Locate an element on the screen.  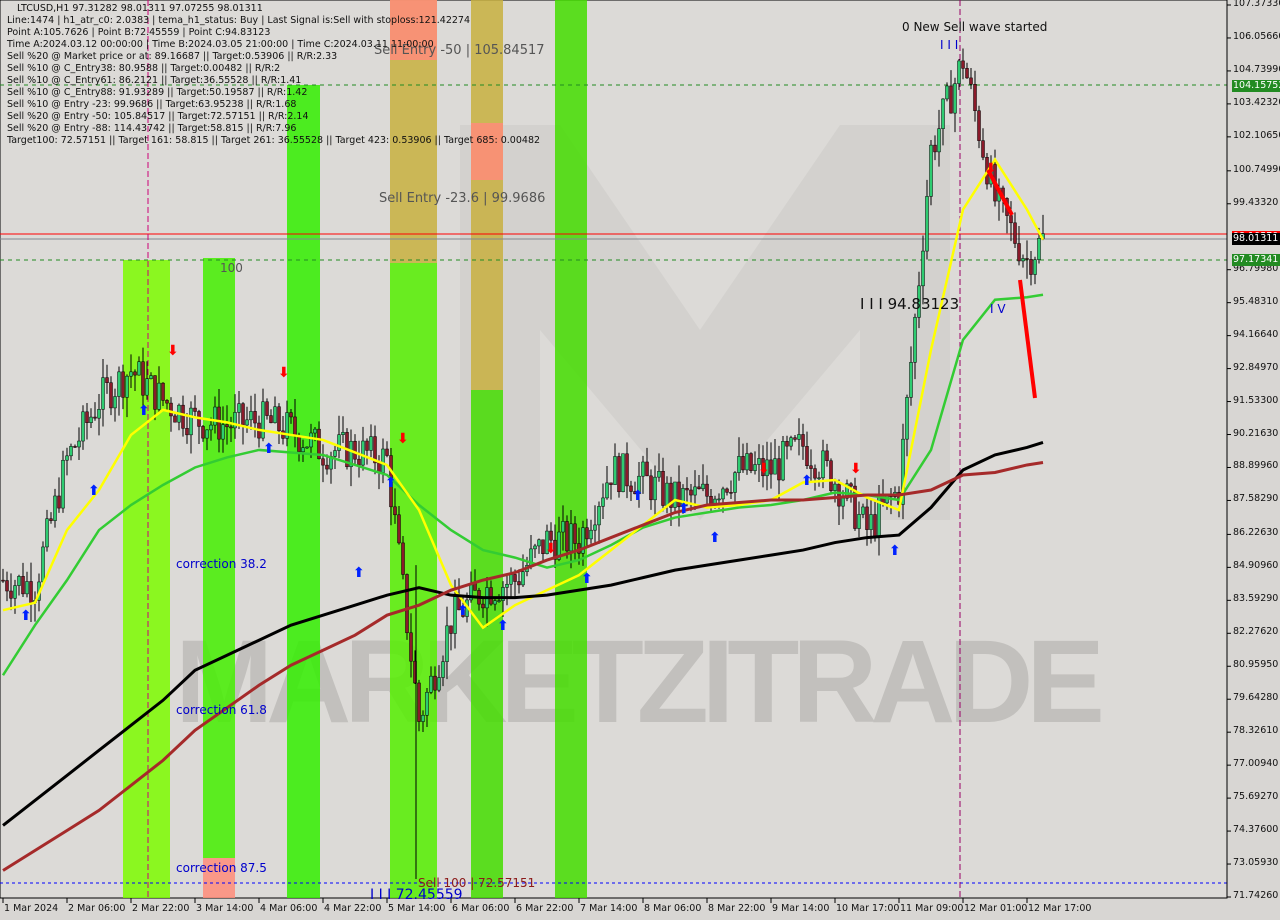
y-tick-label: 74.37600 is located at coordinates (1256, 830).